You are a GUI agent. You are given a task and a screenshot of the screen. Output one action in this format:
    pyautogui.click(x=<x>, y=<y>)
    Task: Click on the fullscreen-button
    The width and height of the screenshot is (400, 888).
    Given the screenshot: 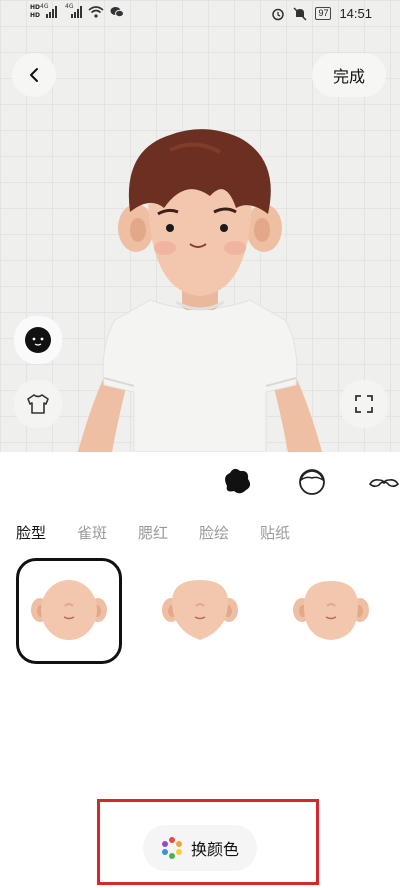 What is the action you would take?
    pyautogui.click(x=364, y=404)
    